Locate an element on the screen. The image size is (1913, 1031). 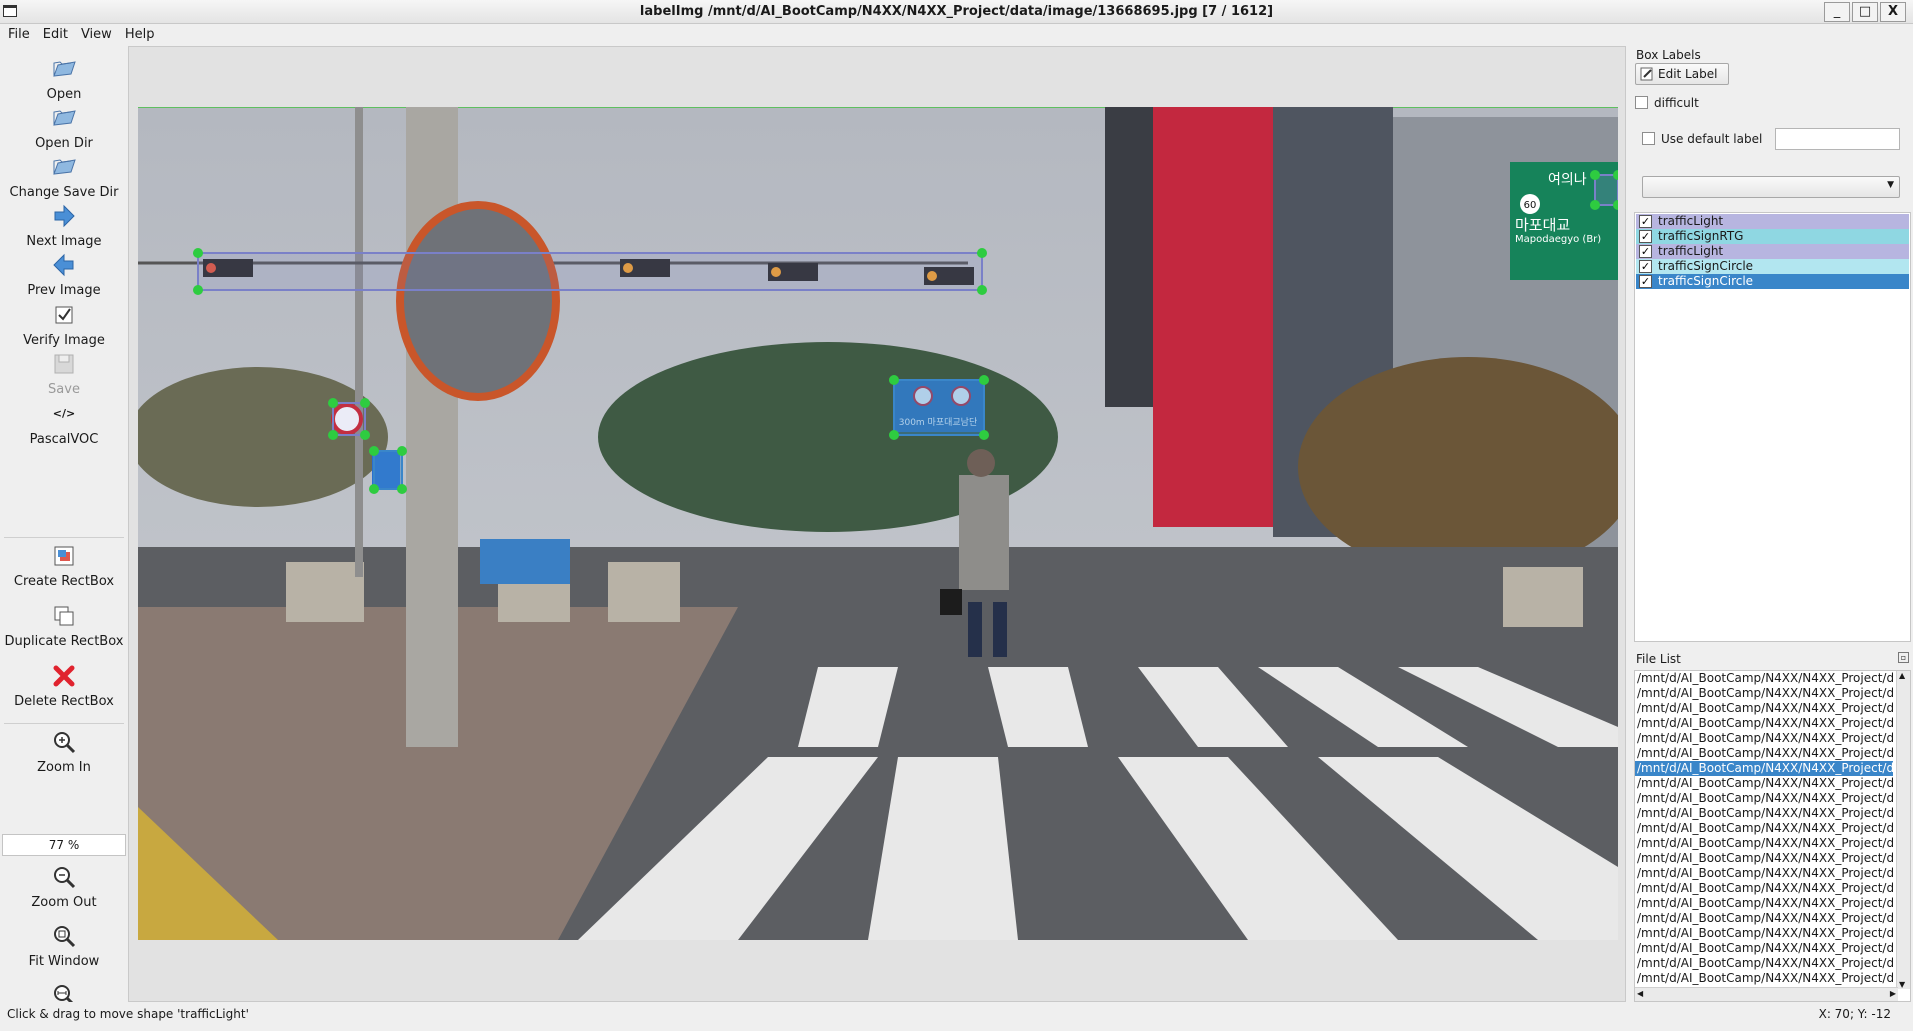
menu-help: Help is located at coordinates (138, 33).